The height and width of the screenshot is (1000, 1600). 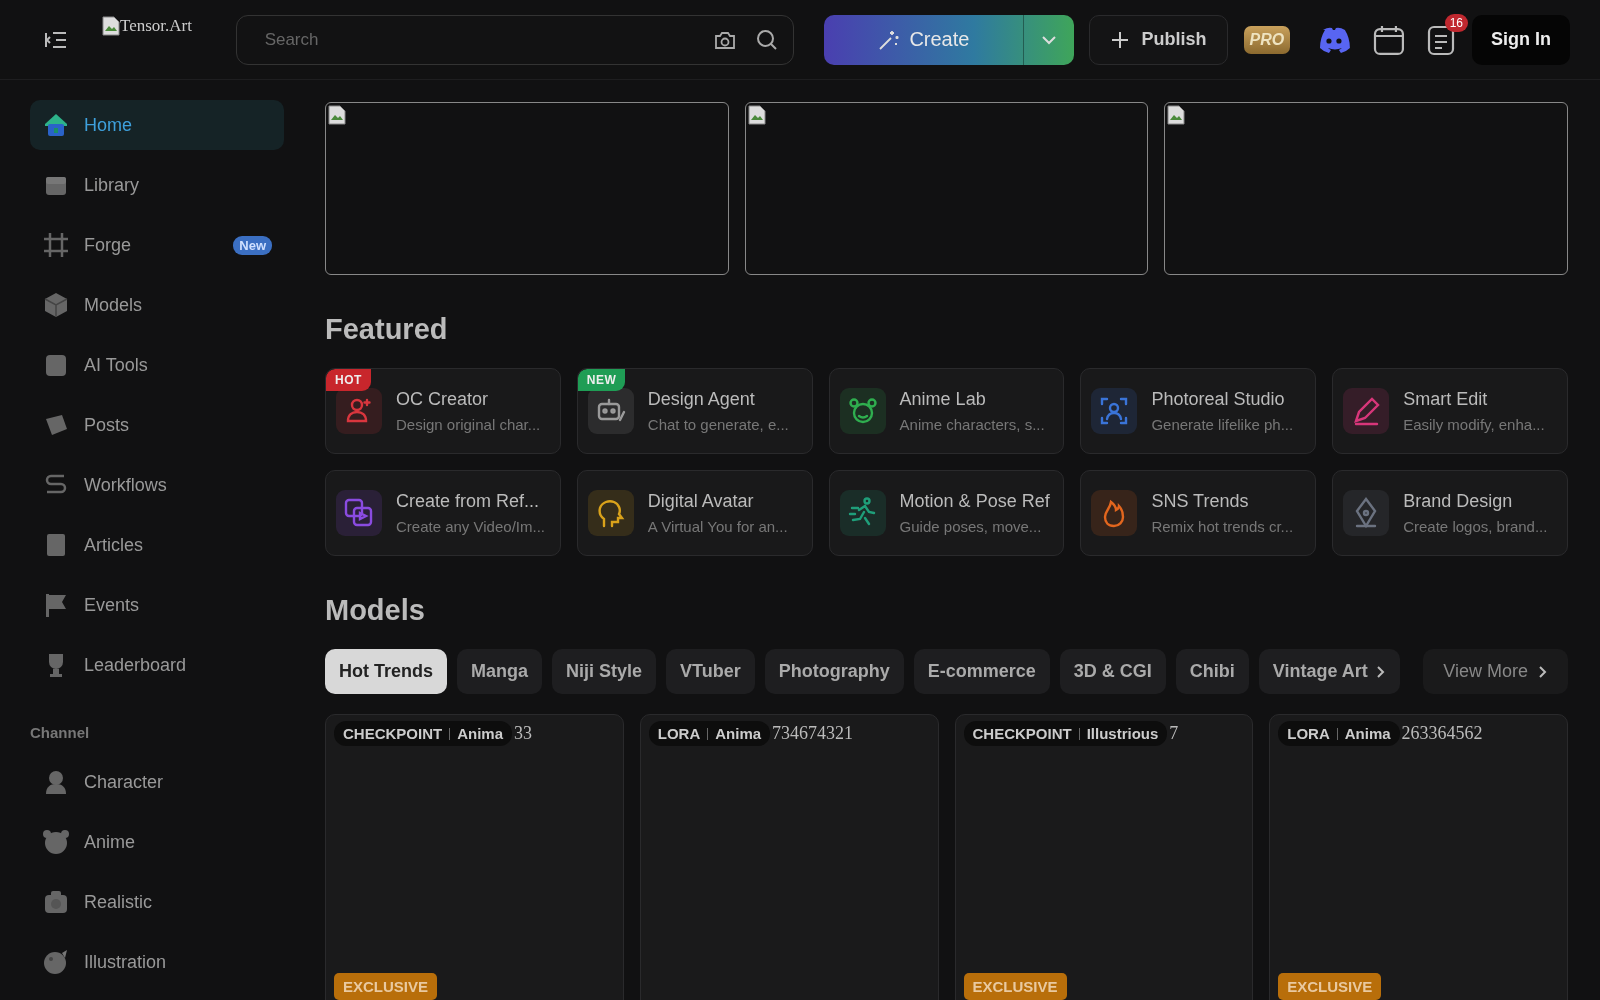 What do you see at coordinates (1048, 39) in the screenshot?
I see `chevron-down-icon` at bounding box center [1048, 39].